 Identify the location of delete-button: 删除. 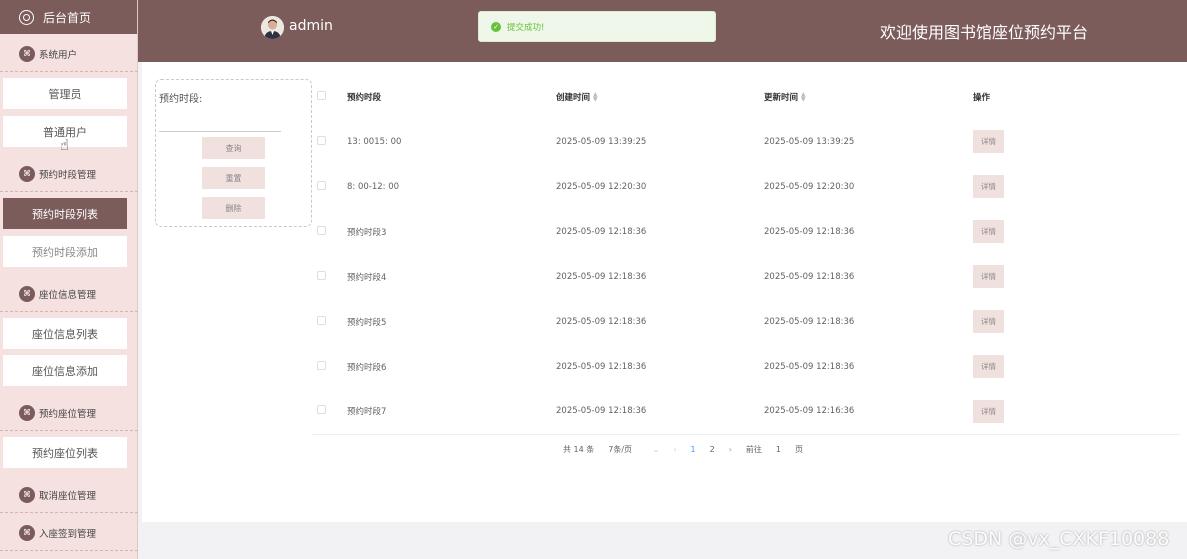
(233, 208).